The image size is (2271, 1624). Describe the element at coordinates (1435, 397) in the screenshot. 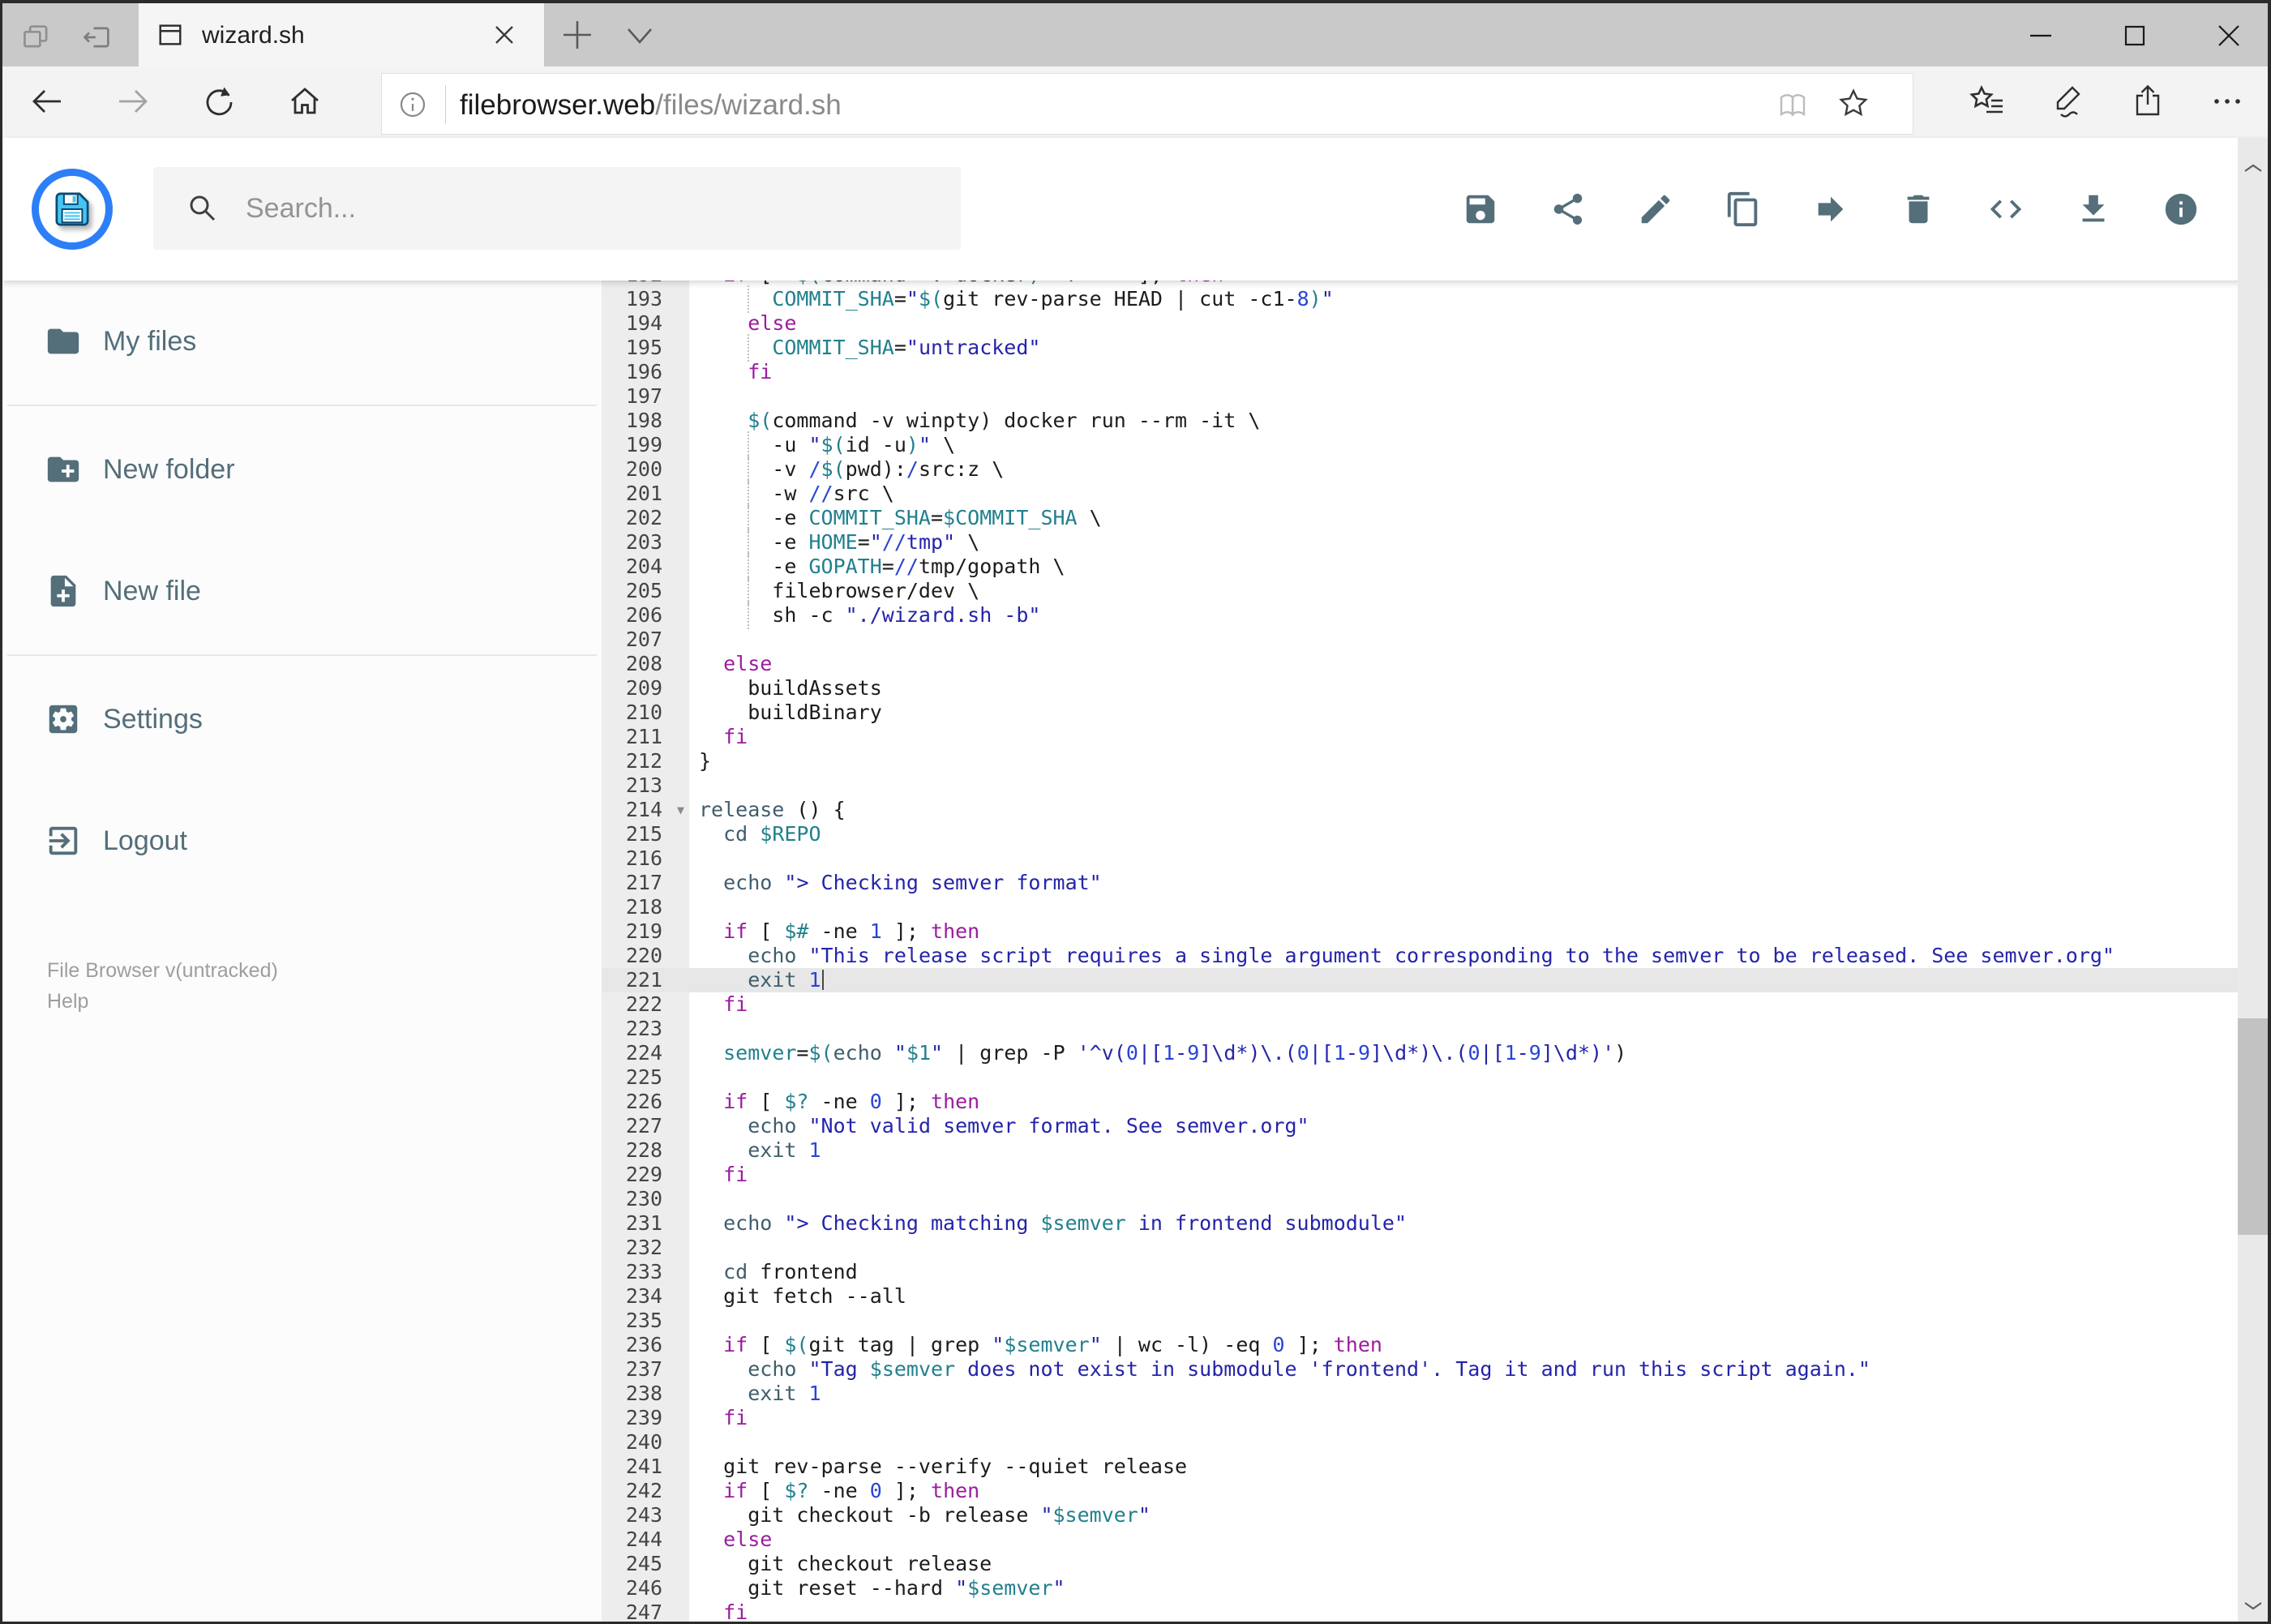

I see `code-line-197: 197` at that location.